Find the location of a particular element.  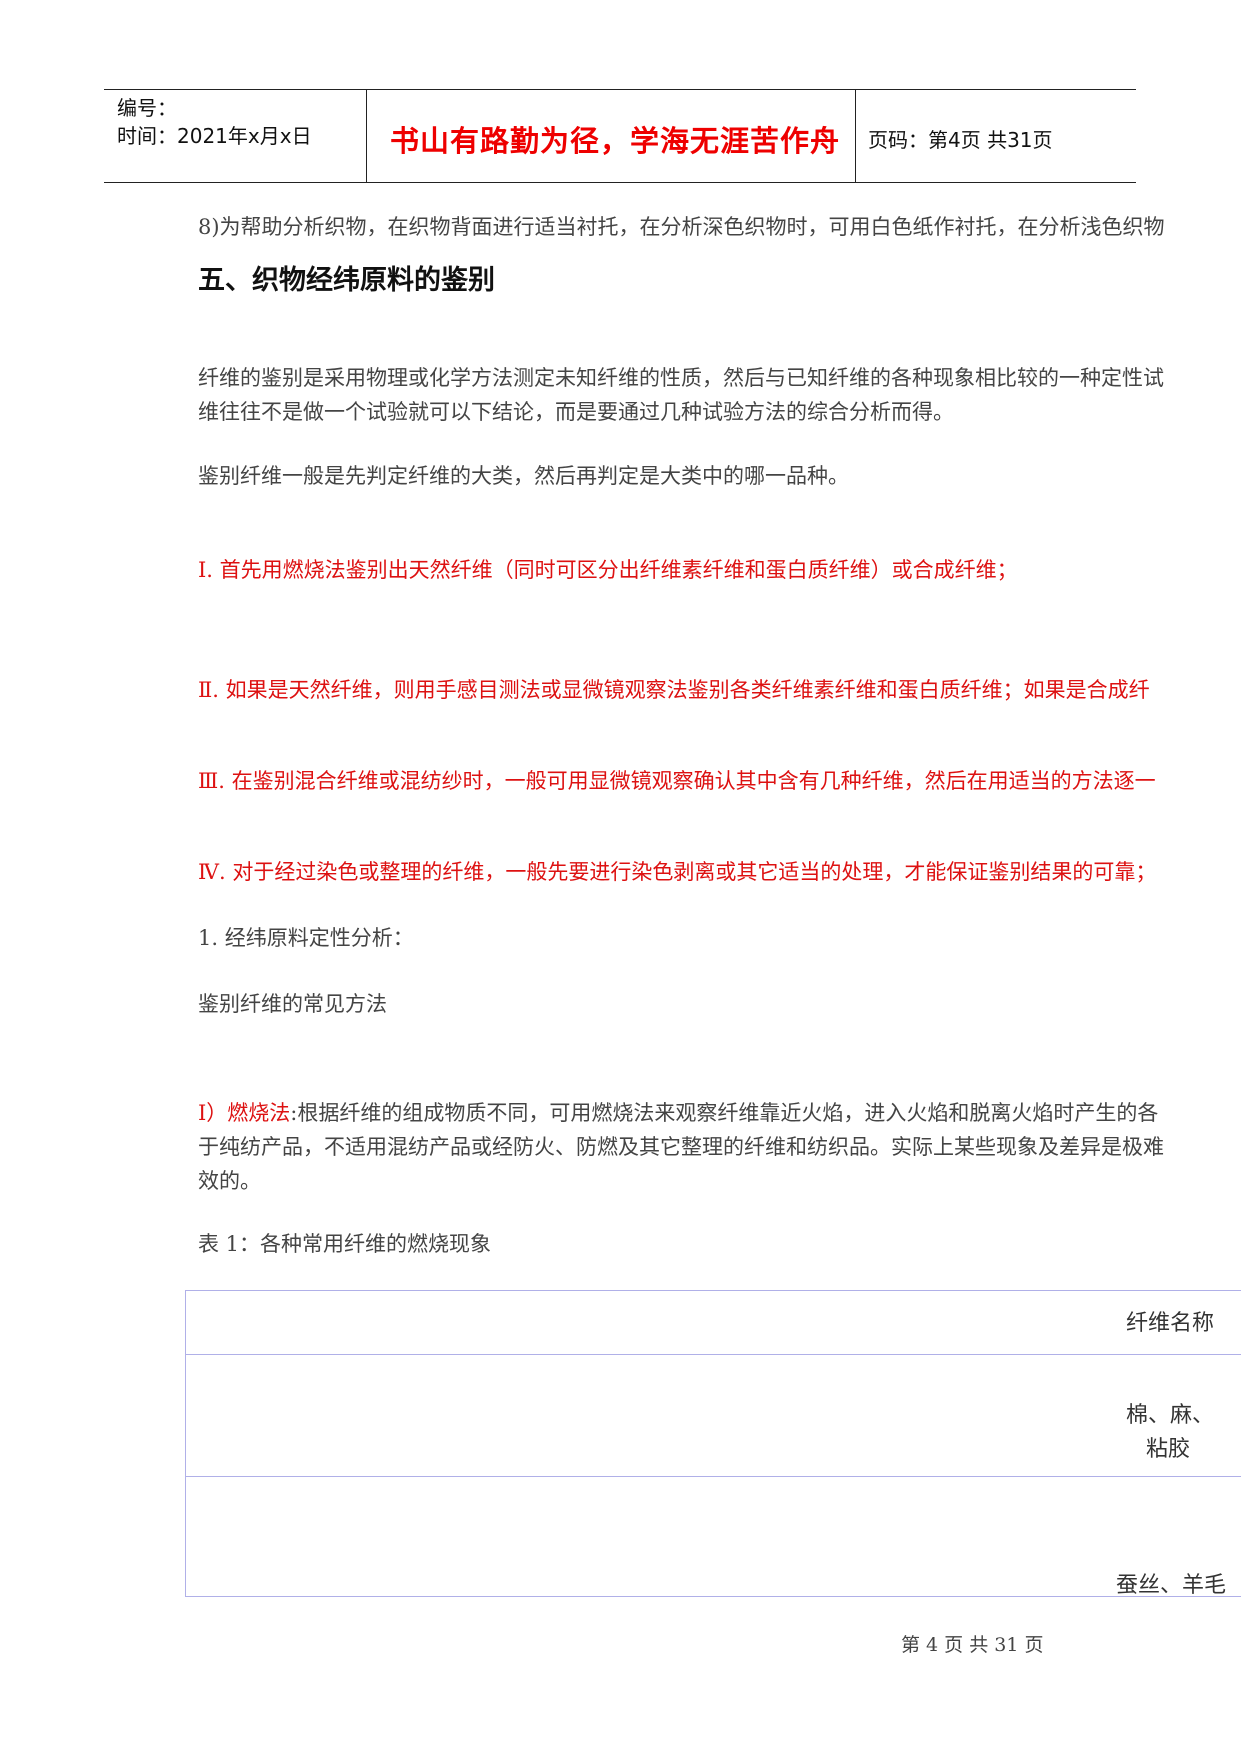

table-cell-cotton-line1: 棉、麻、 is located at coordinates (1170, 1415).